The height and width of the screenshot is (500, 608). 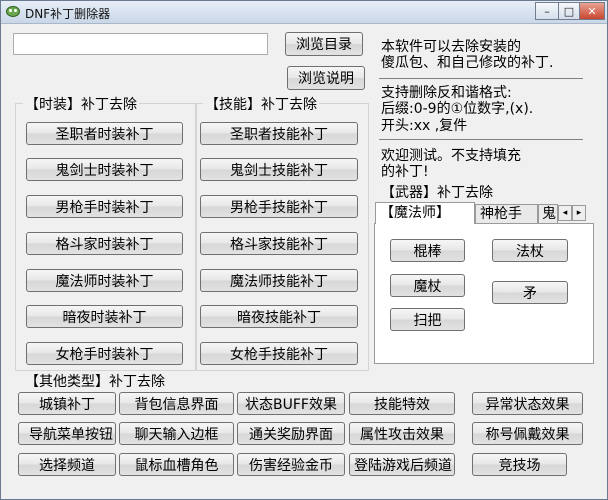 What do you see at coordinates (176, 403) in the screenshot?
I see `other-patch-button: 背包信息界面` at bounding box center [176, 403].